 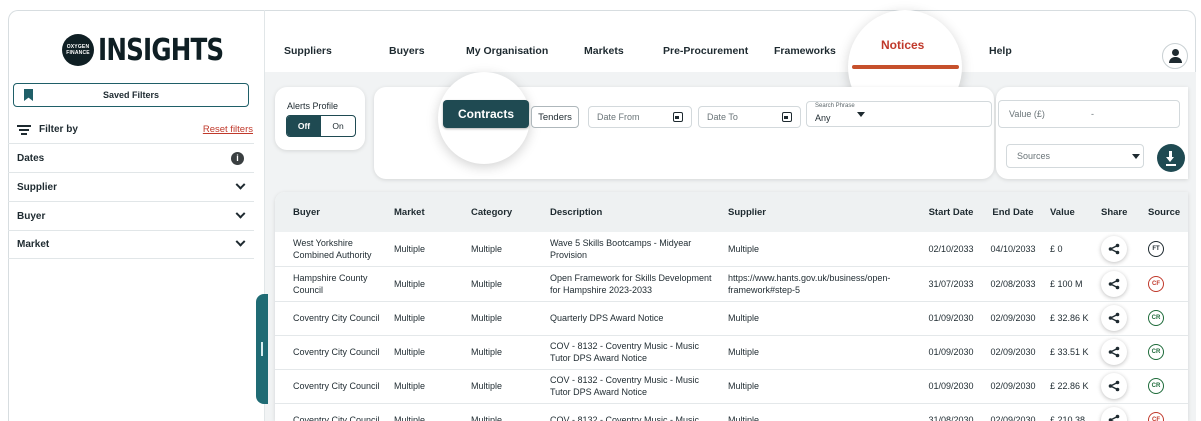 I want to click on col-supplier: Supplier, so click(x=821, y=212).